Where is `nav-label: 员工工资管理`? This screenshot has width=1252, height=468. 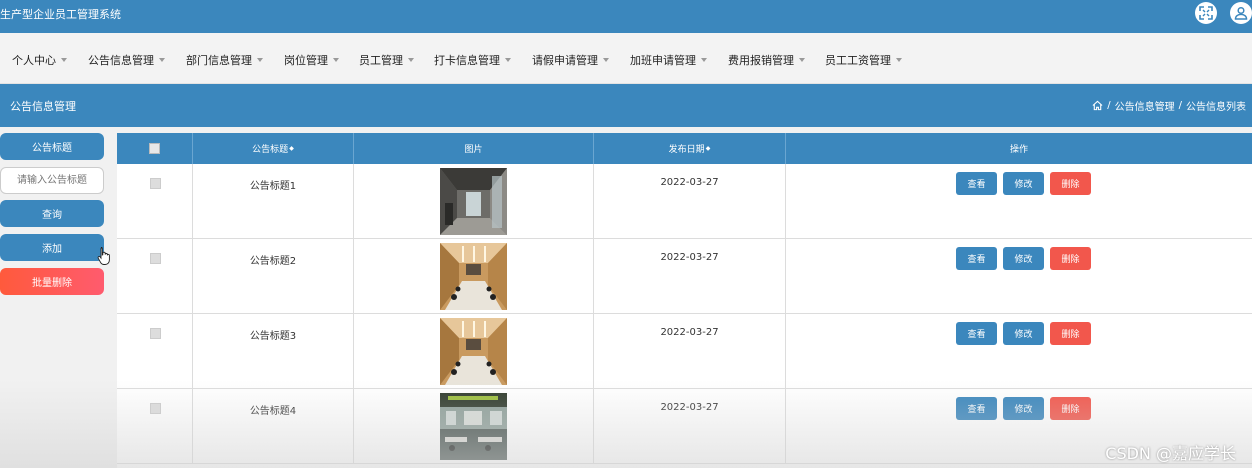
nav-label: 员工工资管理 is located at coordinates (858, 60).